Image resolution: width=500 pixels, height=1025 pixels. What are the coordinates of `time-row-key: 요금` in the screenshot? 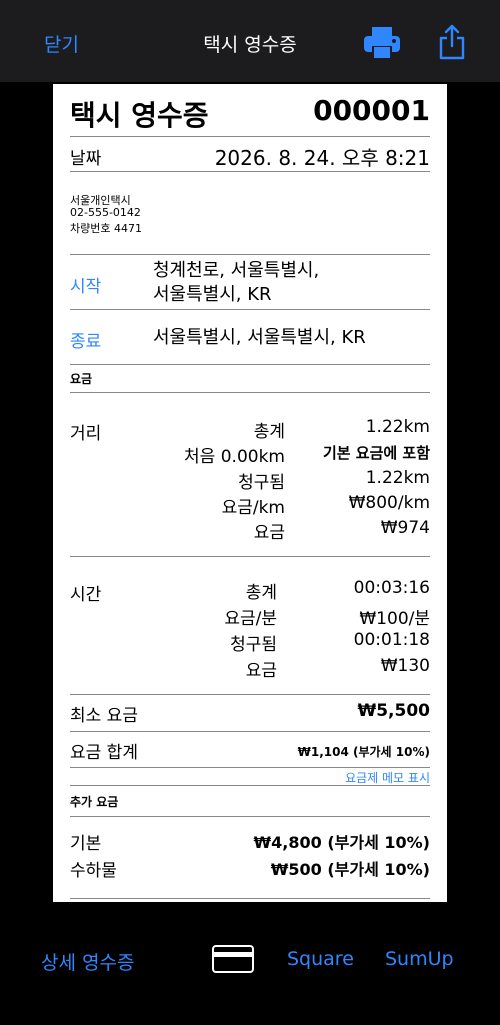 It's located at (261, 671).